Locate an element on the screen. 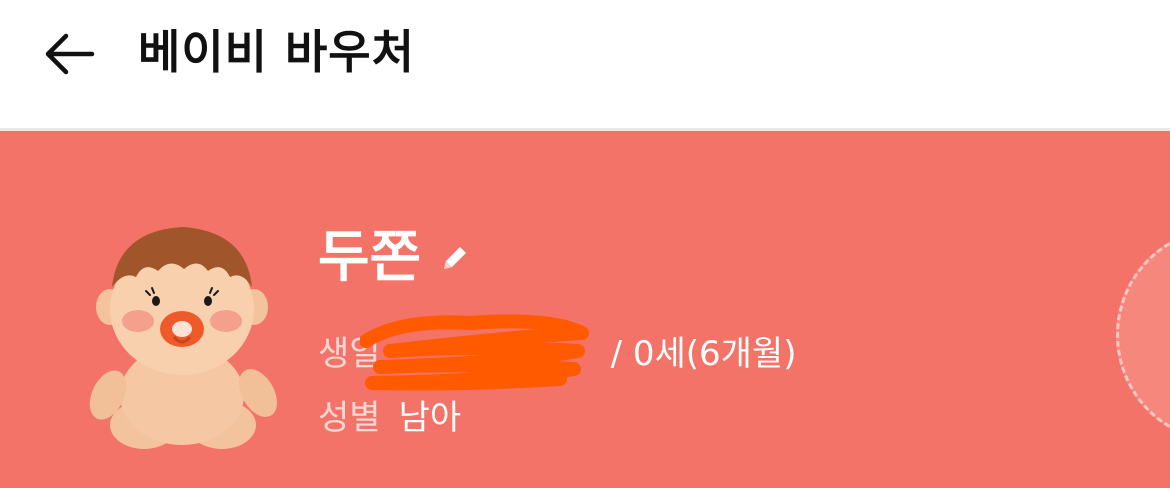  back-button is located at coordinates (68, 54).